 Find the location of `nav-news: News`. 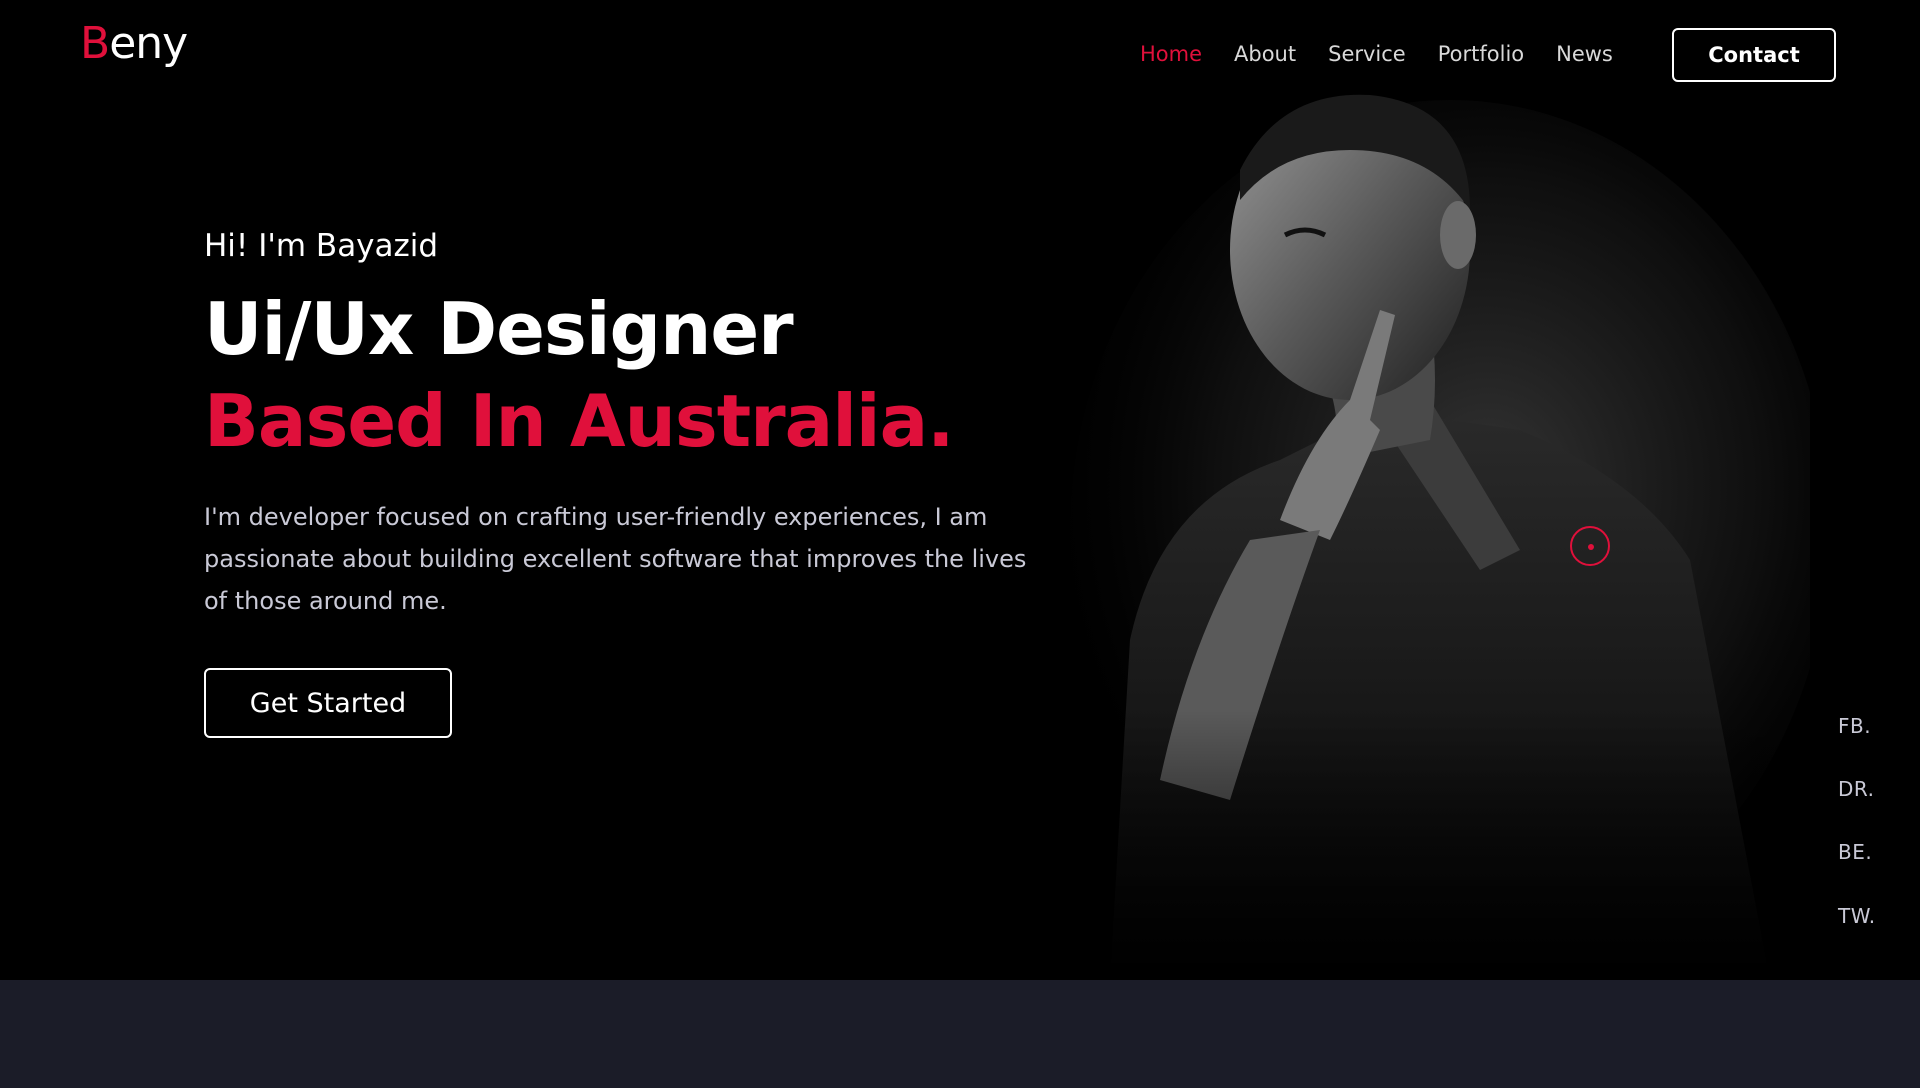

nav-news: News is located at coordinates (1584, 54).